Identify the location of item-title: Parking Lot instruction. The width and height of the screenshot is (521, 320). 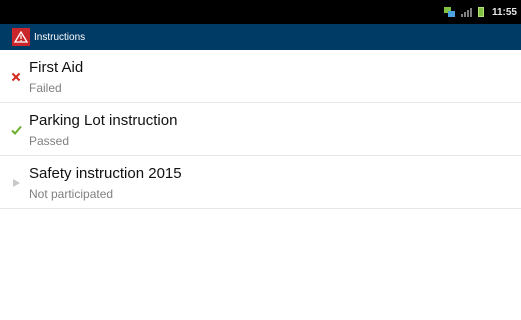
(103, 120).